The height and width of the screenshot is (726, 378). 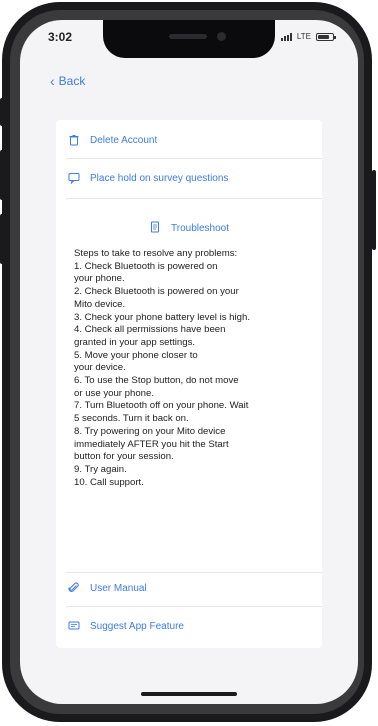 What do you see at coordinates (200, 228) in the screenshot?
I see `troubleshoot-label: Troubleshoot` at bounding box center [200, 228].